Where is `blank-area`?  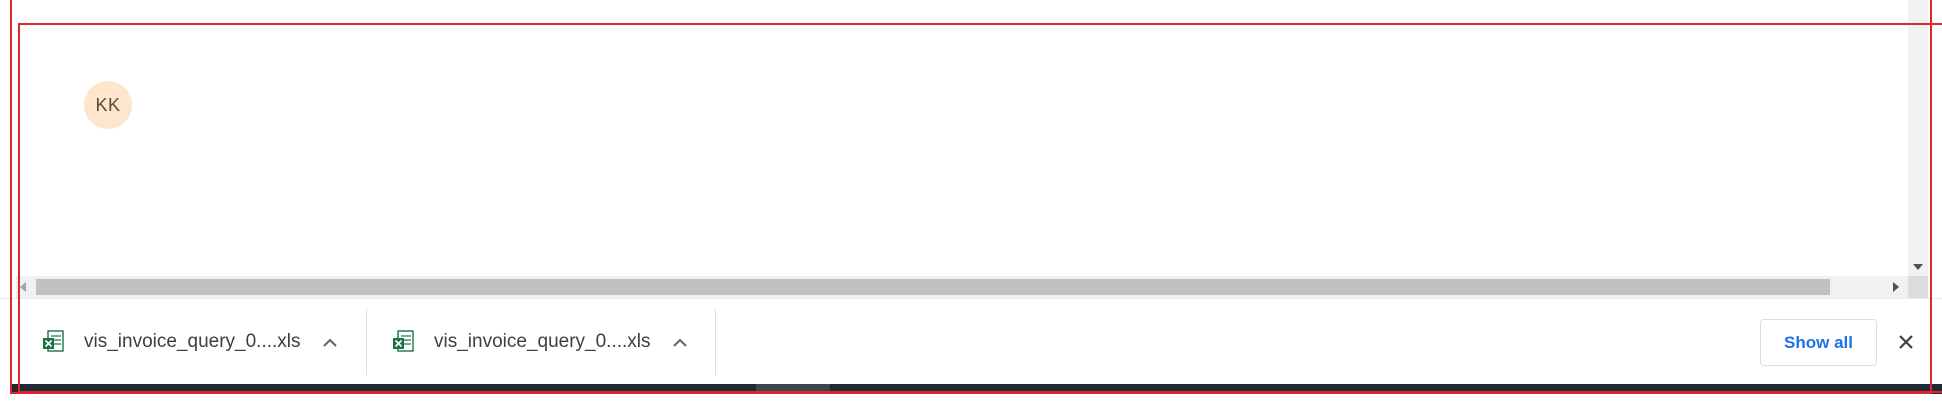 blank-area is located at coordinates (971, 407).